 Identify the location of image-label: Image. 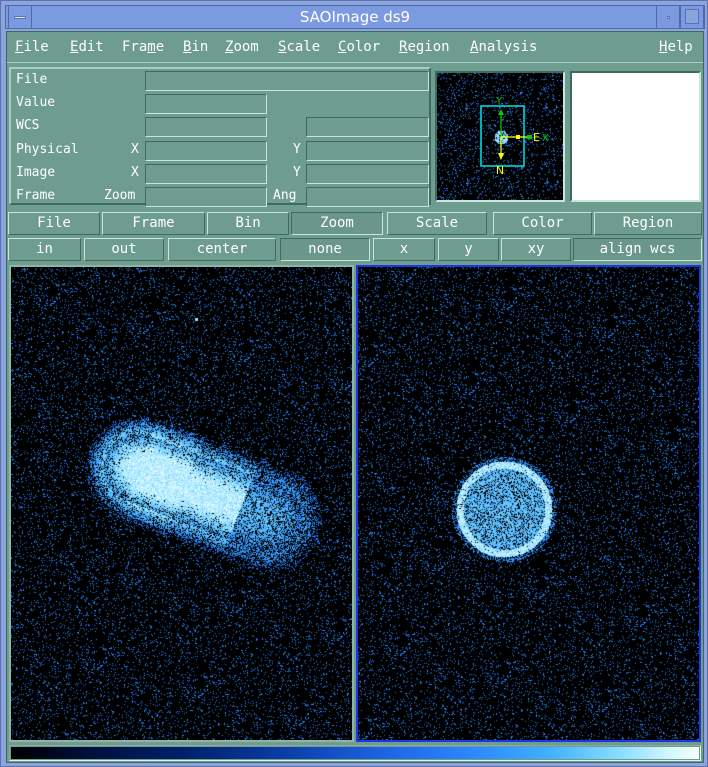
(36, 172).